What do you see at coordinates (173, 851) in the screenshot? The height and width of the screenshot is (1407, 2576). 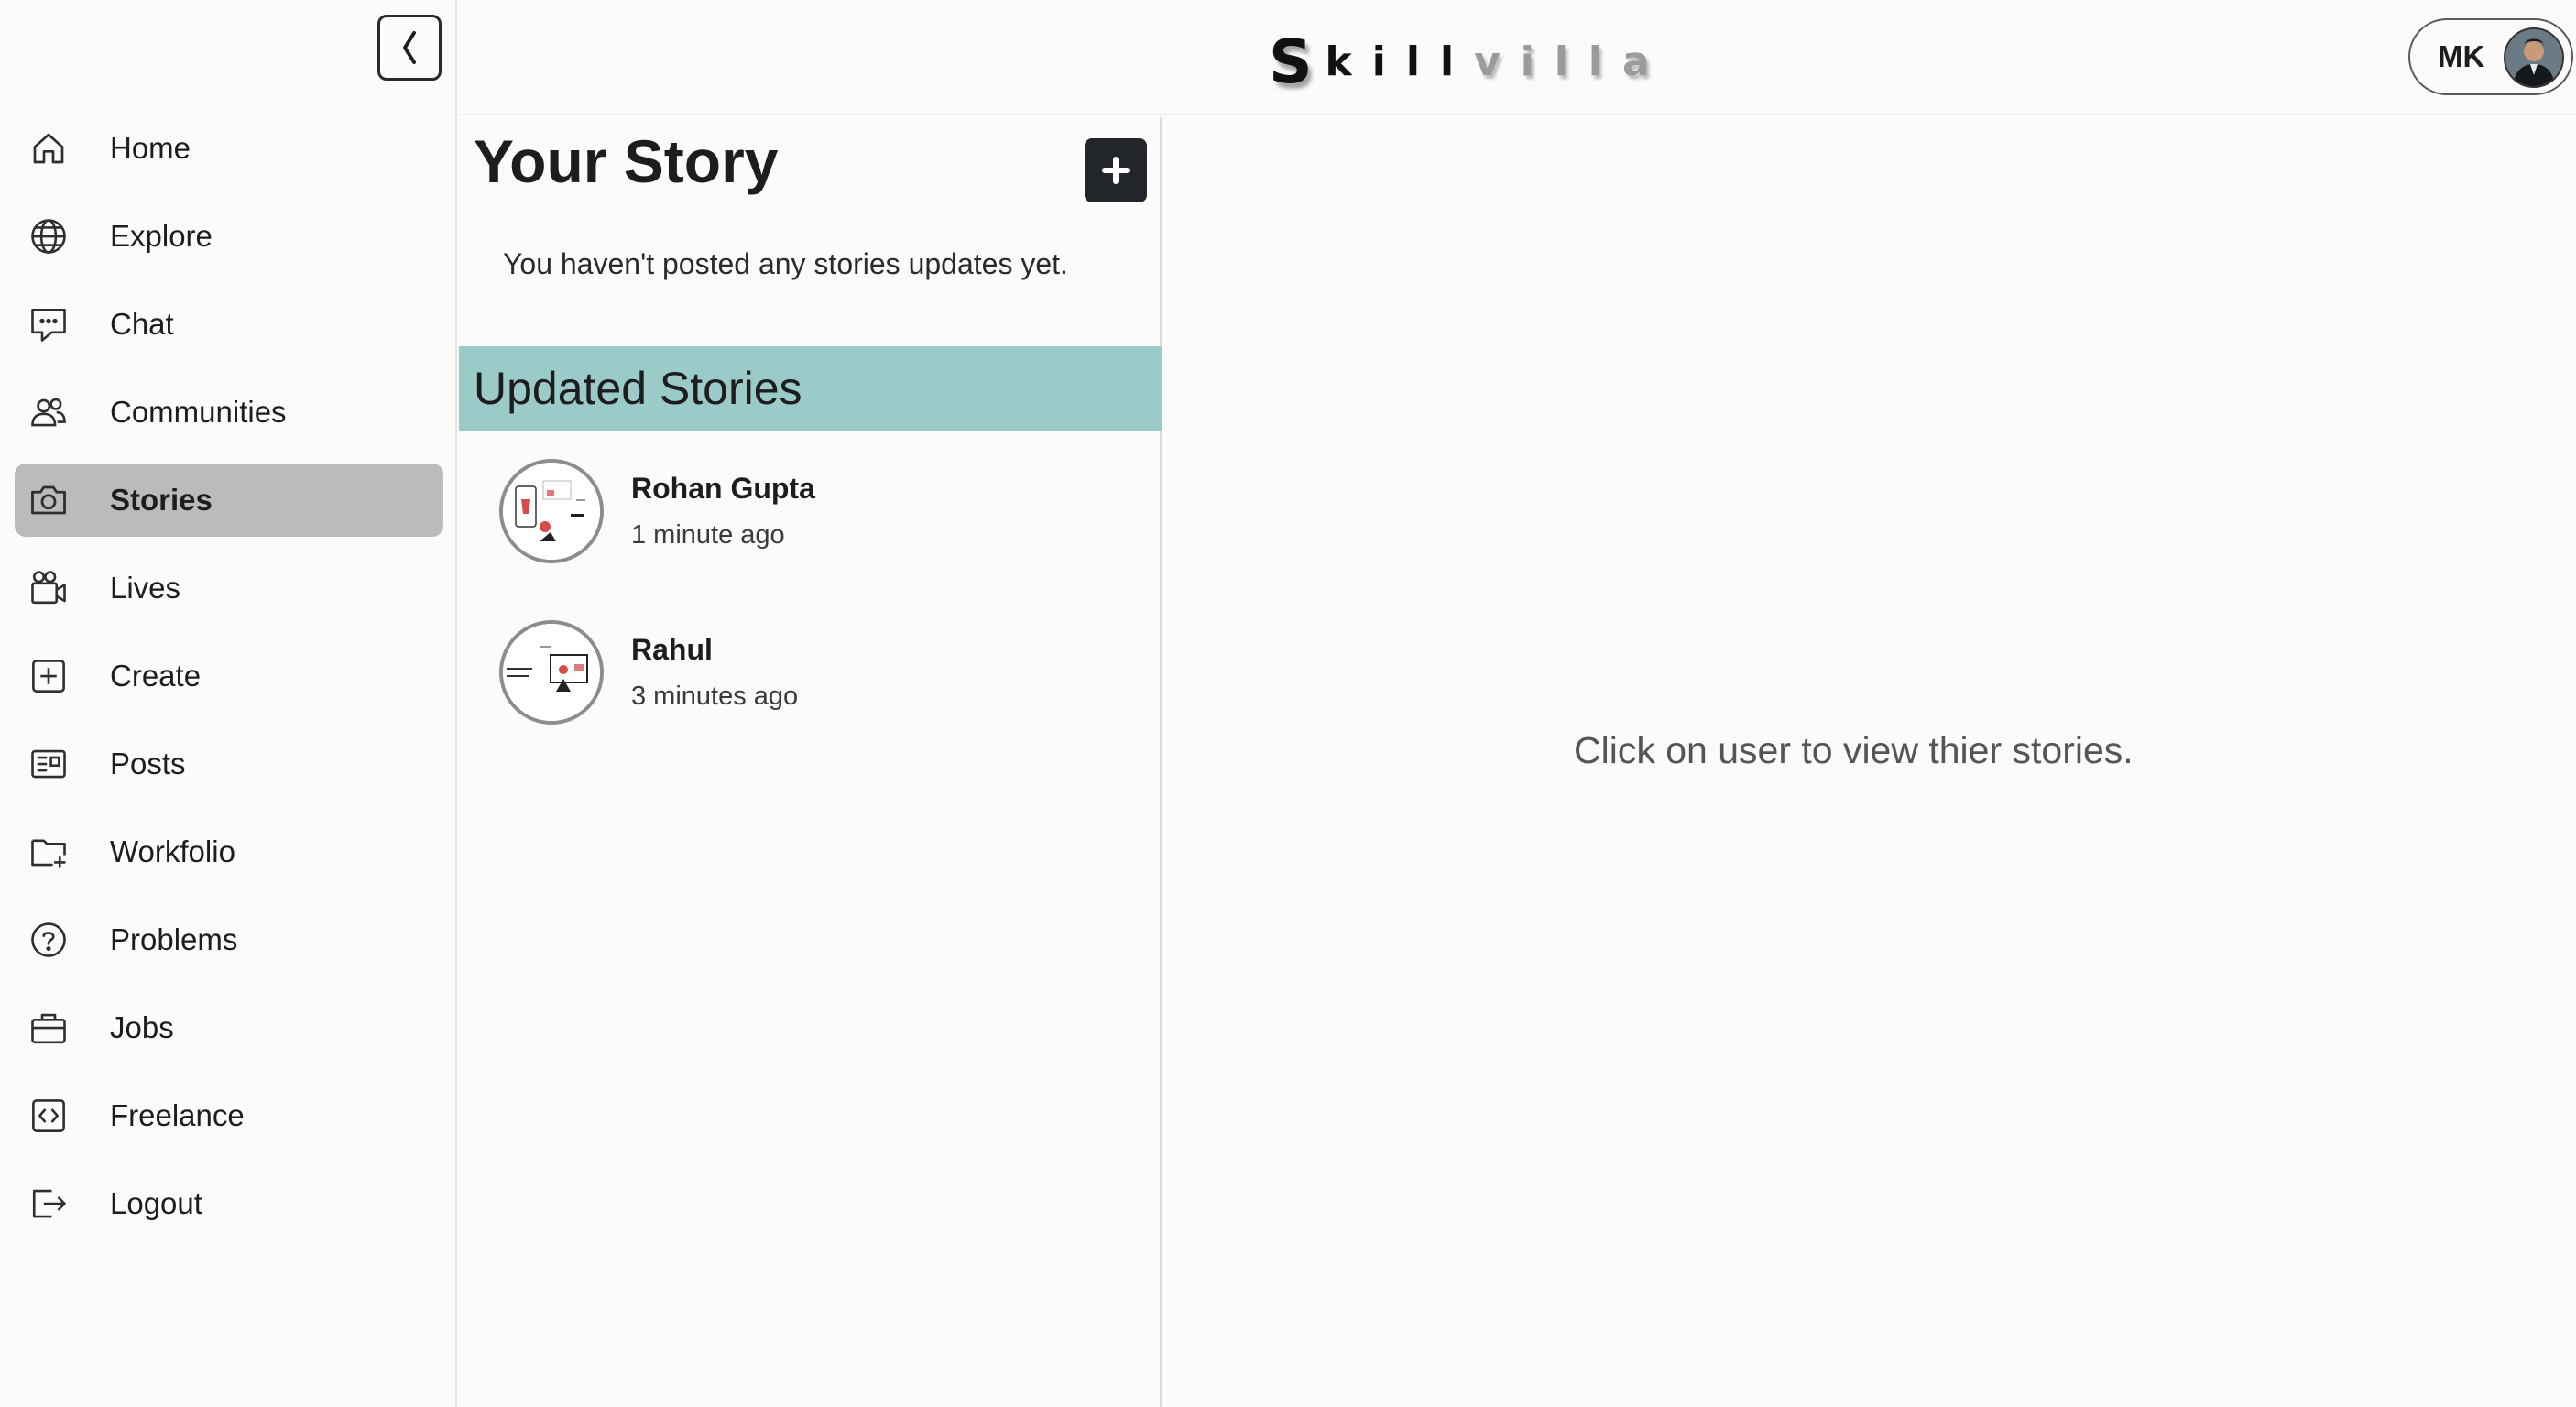 I see `sidebar-item-label: Workfolio` at bounding box center [173, 851].